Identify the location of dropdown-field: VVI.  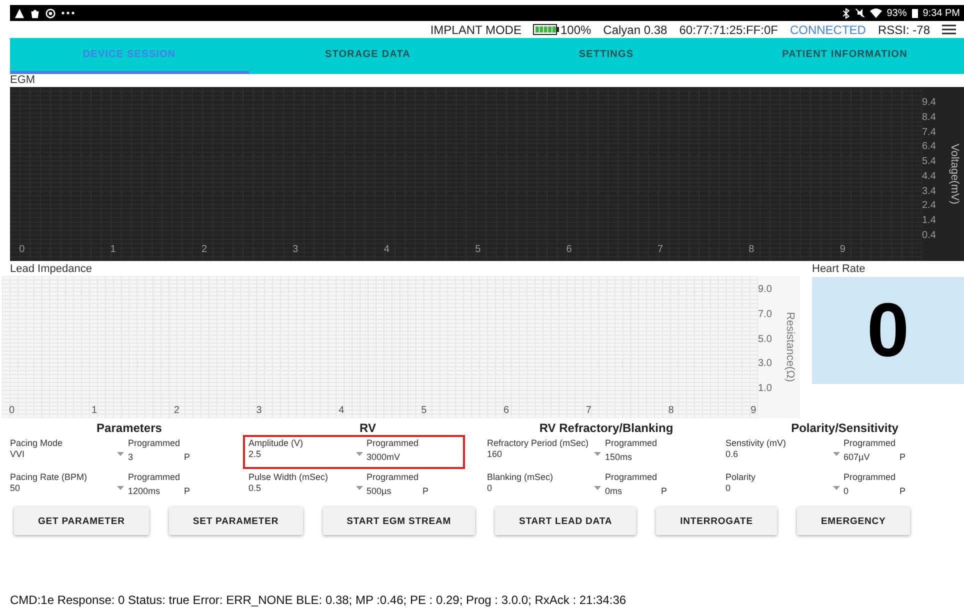
(69, 454).